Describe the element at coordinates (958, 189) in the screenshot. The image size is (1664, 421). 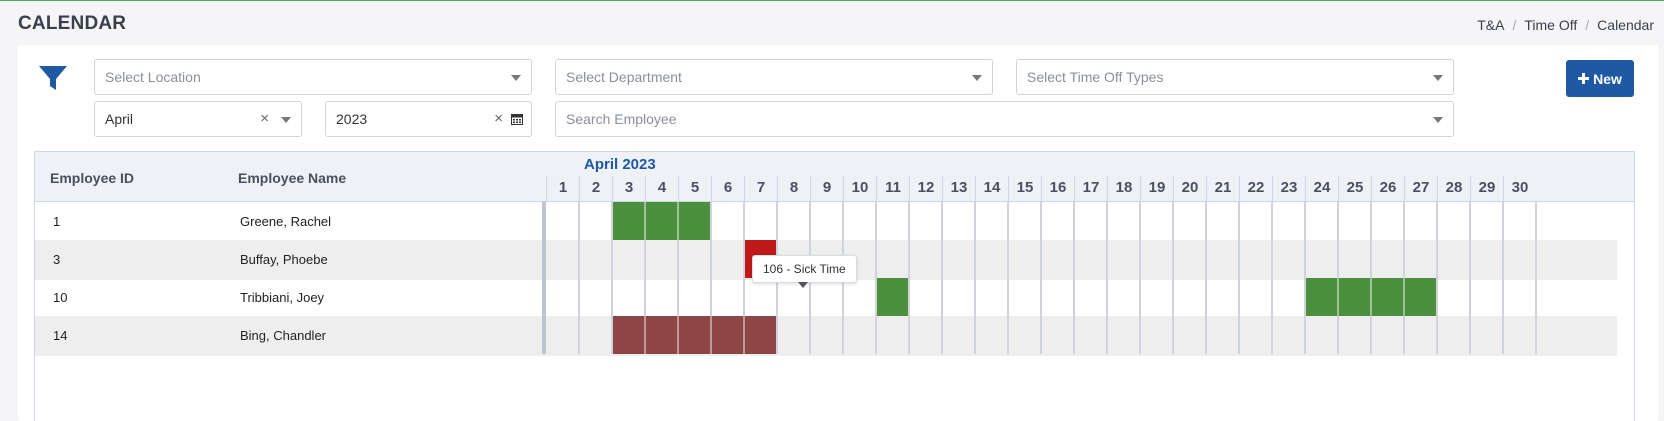
I see `day-header: 13` at that location.